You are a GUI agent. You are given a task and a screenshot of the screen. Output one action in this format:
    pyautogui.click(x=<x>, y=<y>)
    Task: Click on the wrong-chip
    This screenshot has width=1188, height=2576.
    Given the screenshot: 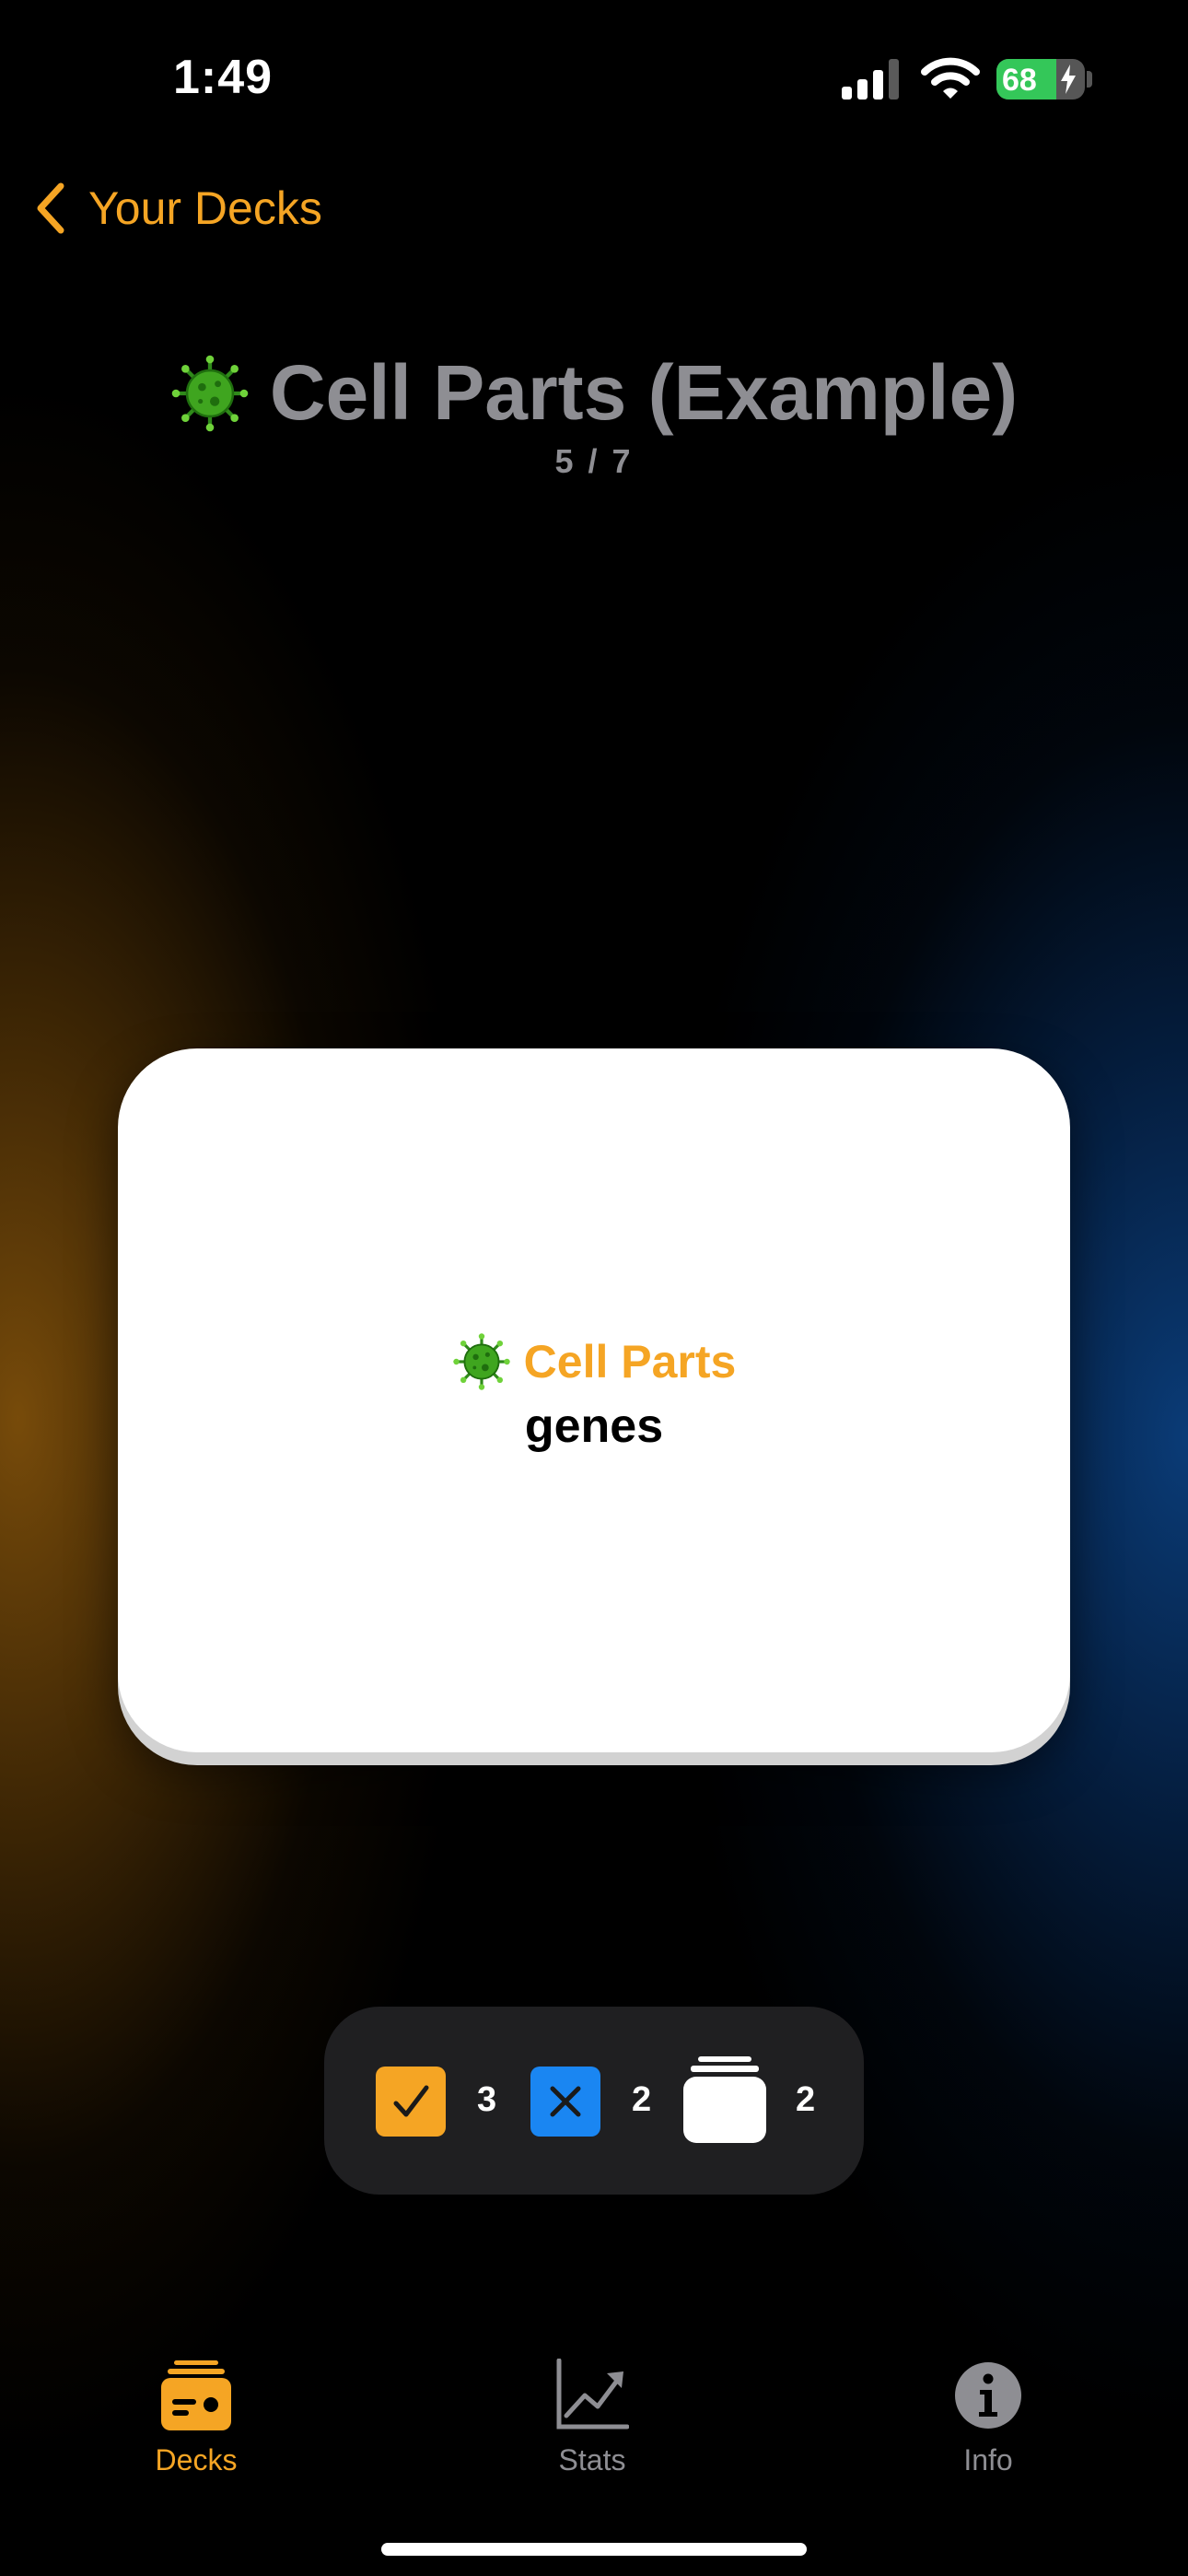 What is the action you would take?
    pyautogui.click(x=565, y=2102)
    